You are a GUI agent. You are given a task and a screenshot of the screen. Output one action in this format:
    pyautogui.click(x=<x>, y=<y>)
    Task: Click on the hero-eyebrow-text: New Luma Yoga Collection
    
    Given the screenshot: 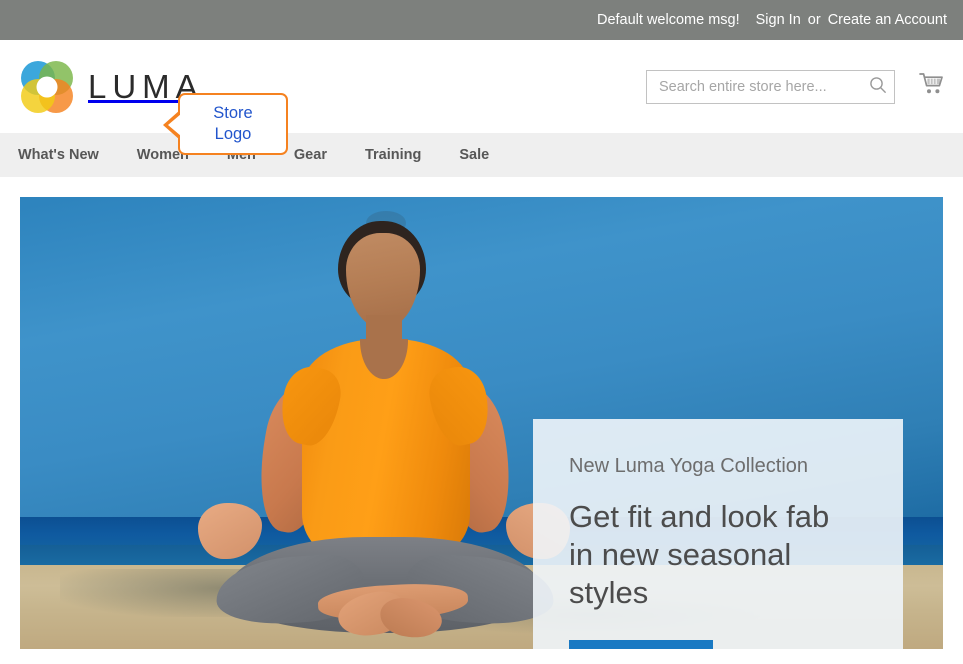 What is the action you would take?
    pyautogui.click(x=689, y=466)
    